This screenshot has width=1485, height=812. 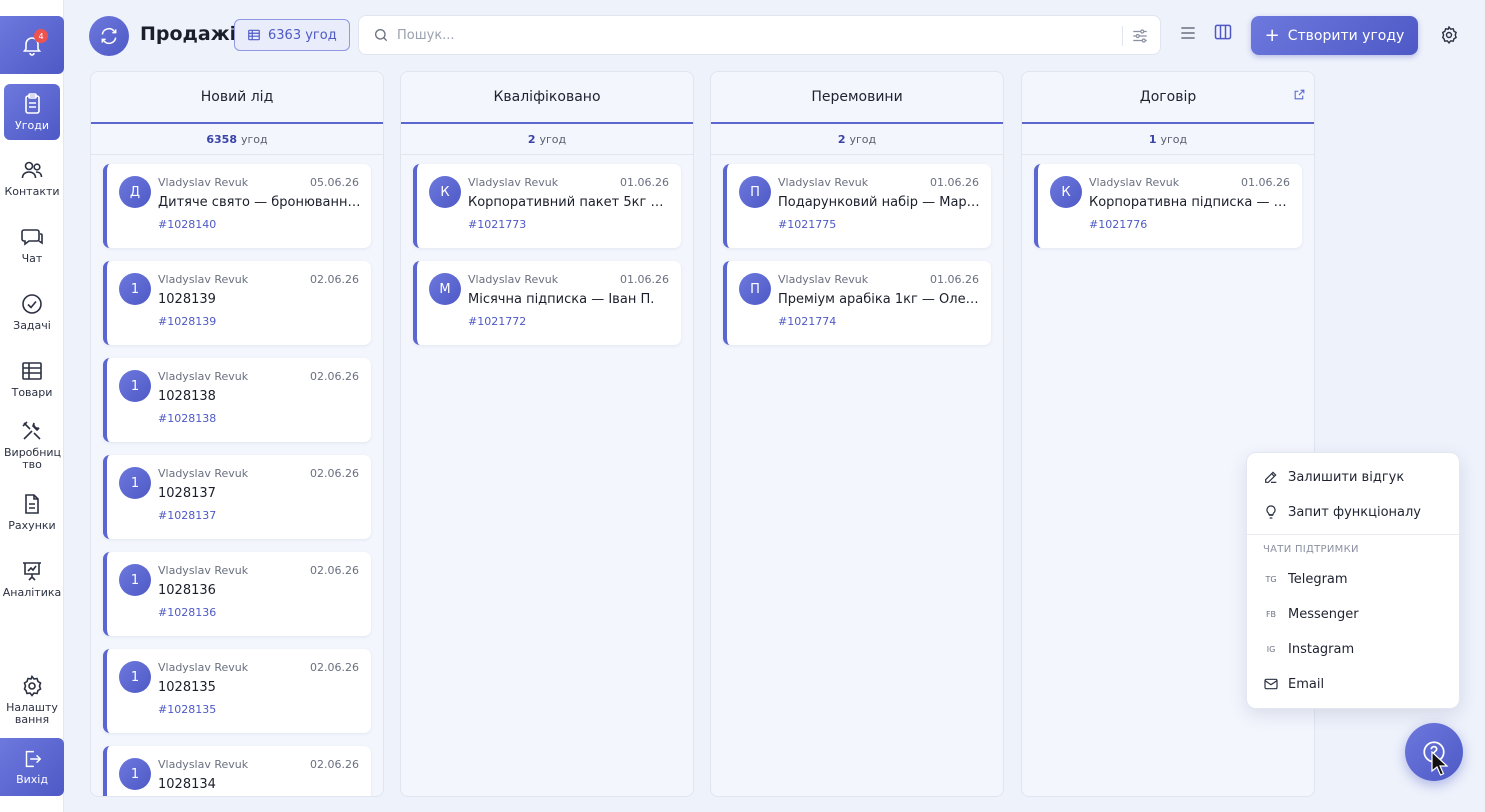 I want to click on column-header: Договір, so click(x=1168, y=98).